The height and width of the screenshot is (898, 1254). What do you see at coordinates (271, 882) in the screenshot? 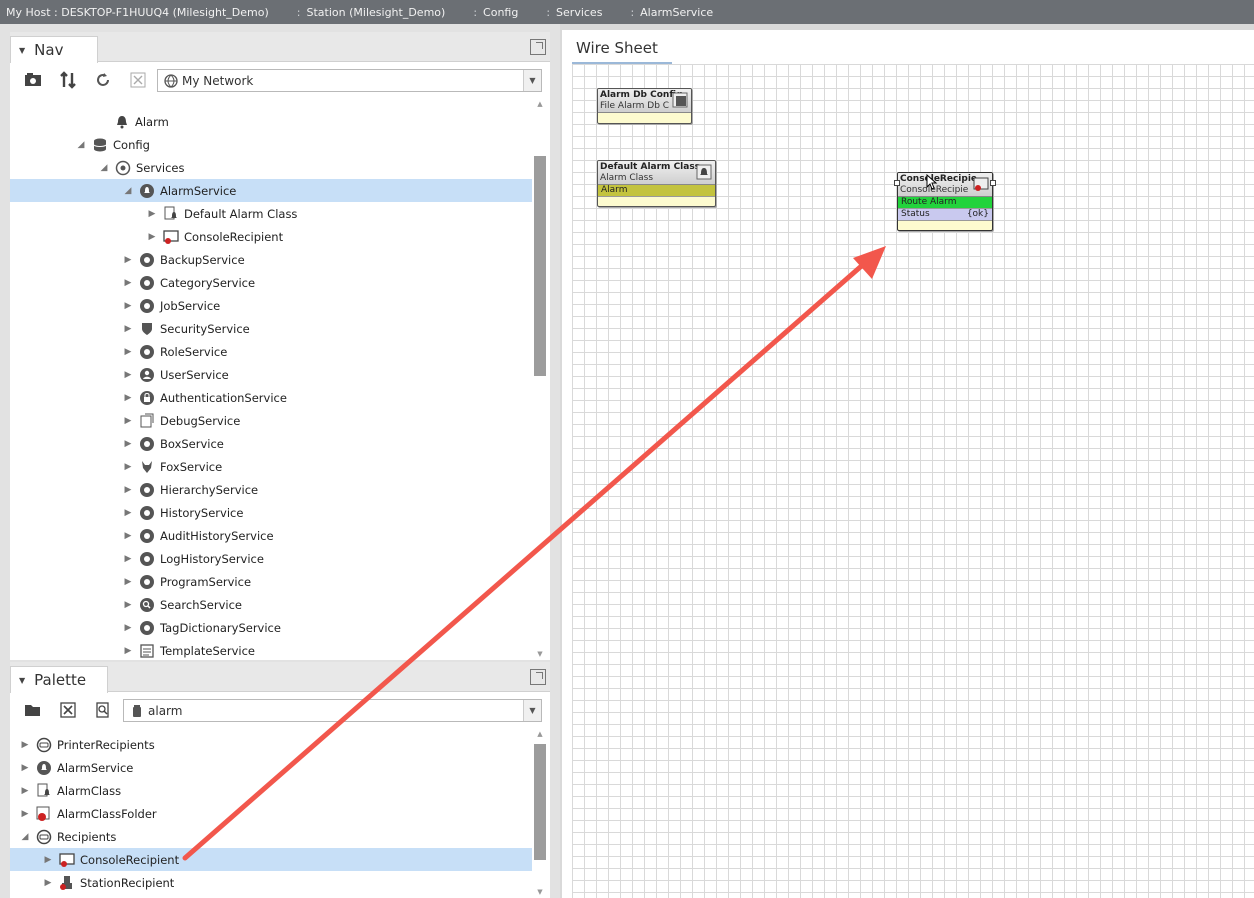
I see `palette-item: ▶ StationRecipient` at bounding box center [271, 882].